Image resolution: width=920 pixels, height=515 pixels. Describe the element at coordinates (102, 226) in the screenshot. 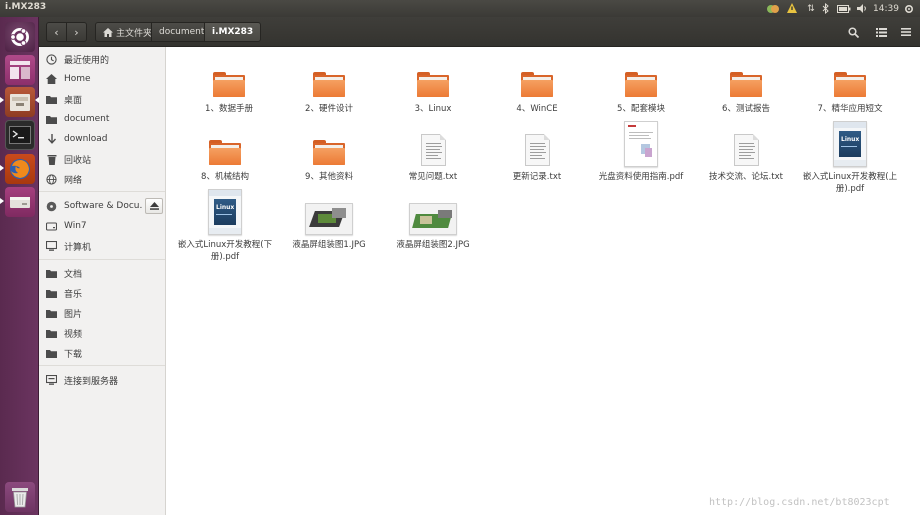

I see `sidebar-item-win7: Win7` at that location.